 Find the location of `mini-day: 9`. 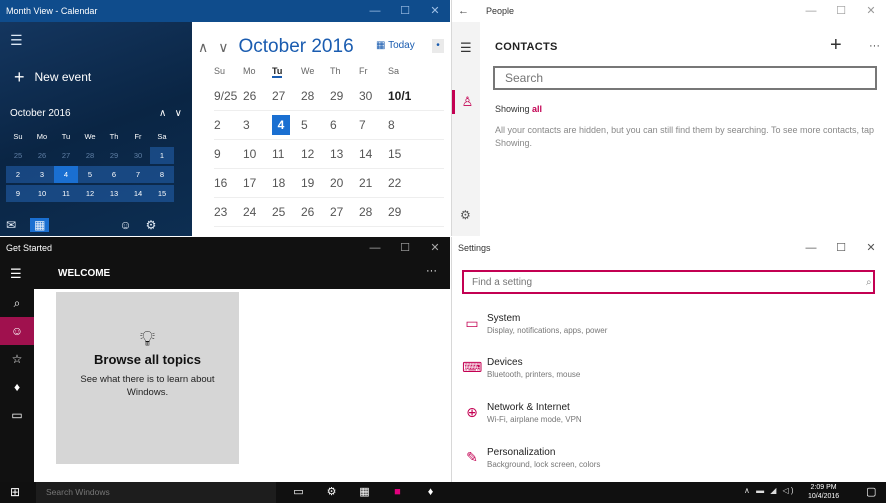

mini-day: 9 is located at coordinates (18, 193).